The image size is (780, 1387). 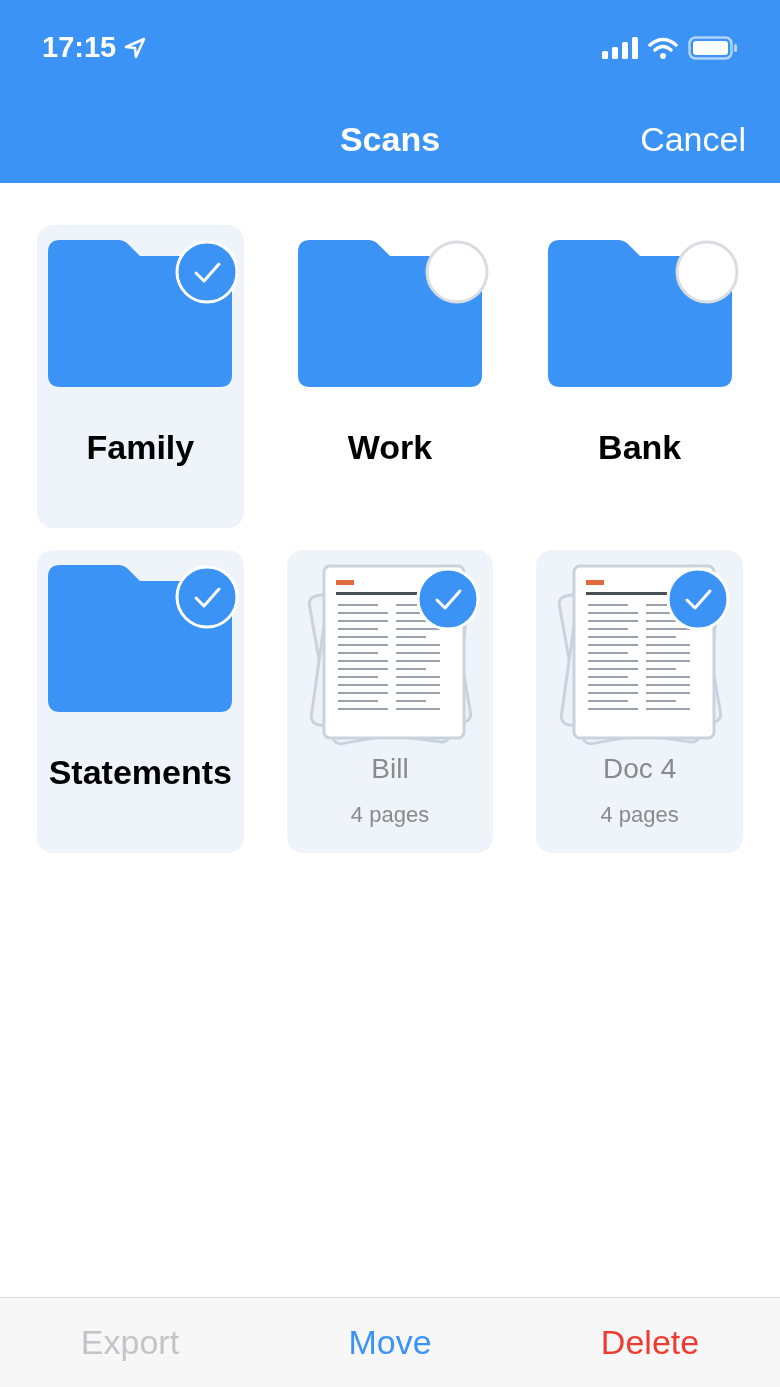 I want to click on wifi-icon, so click(x=663, y=47).